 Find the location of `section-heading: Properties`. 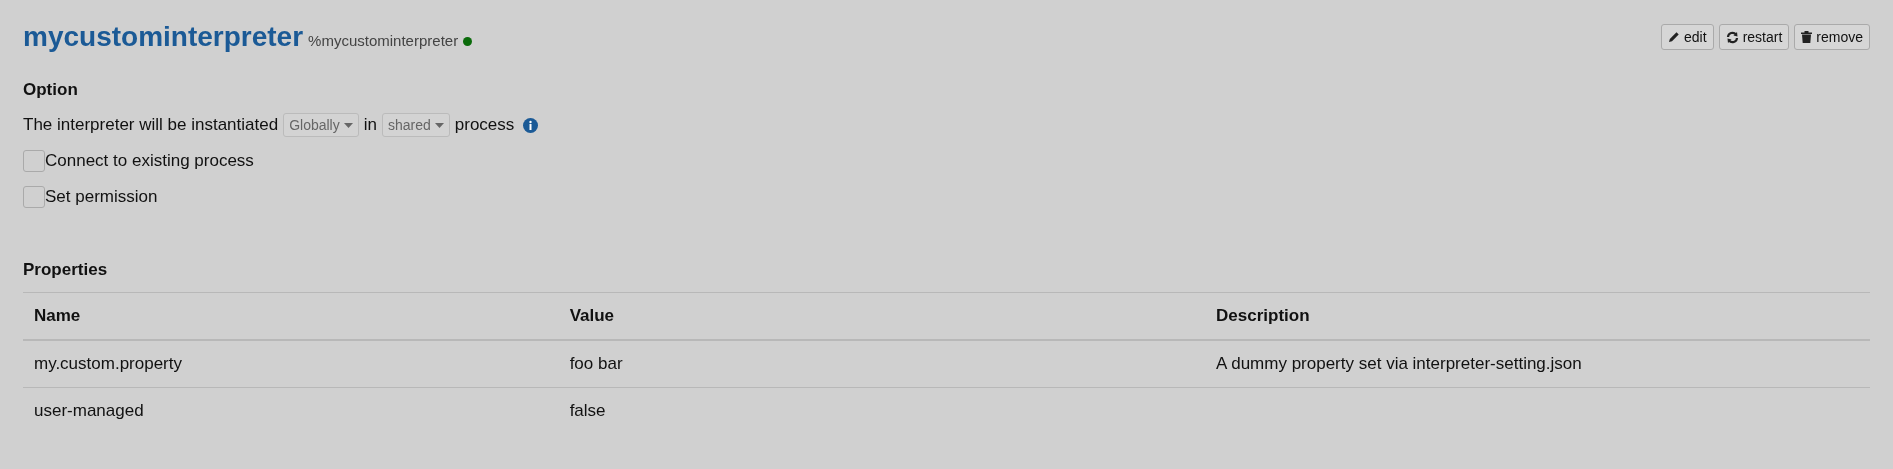

section-heading: Properties is located at coordinates (66, 270).